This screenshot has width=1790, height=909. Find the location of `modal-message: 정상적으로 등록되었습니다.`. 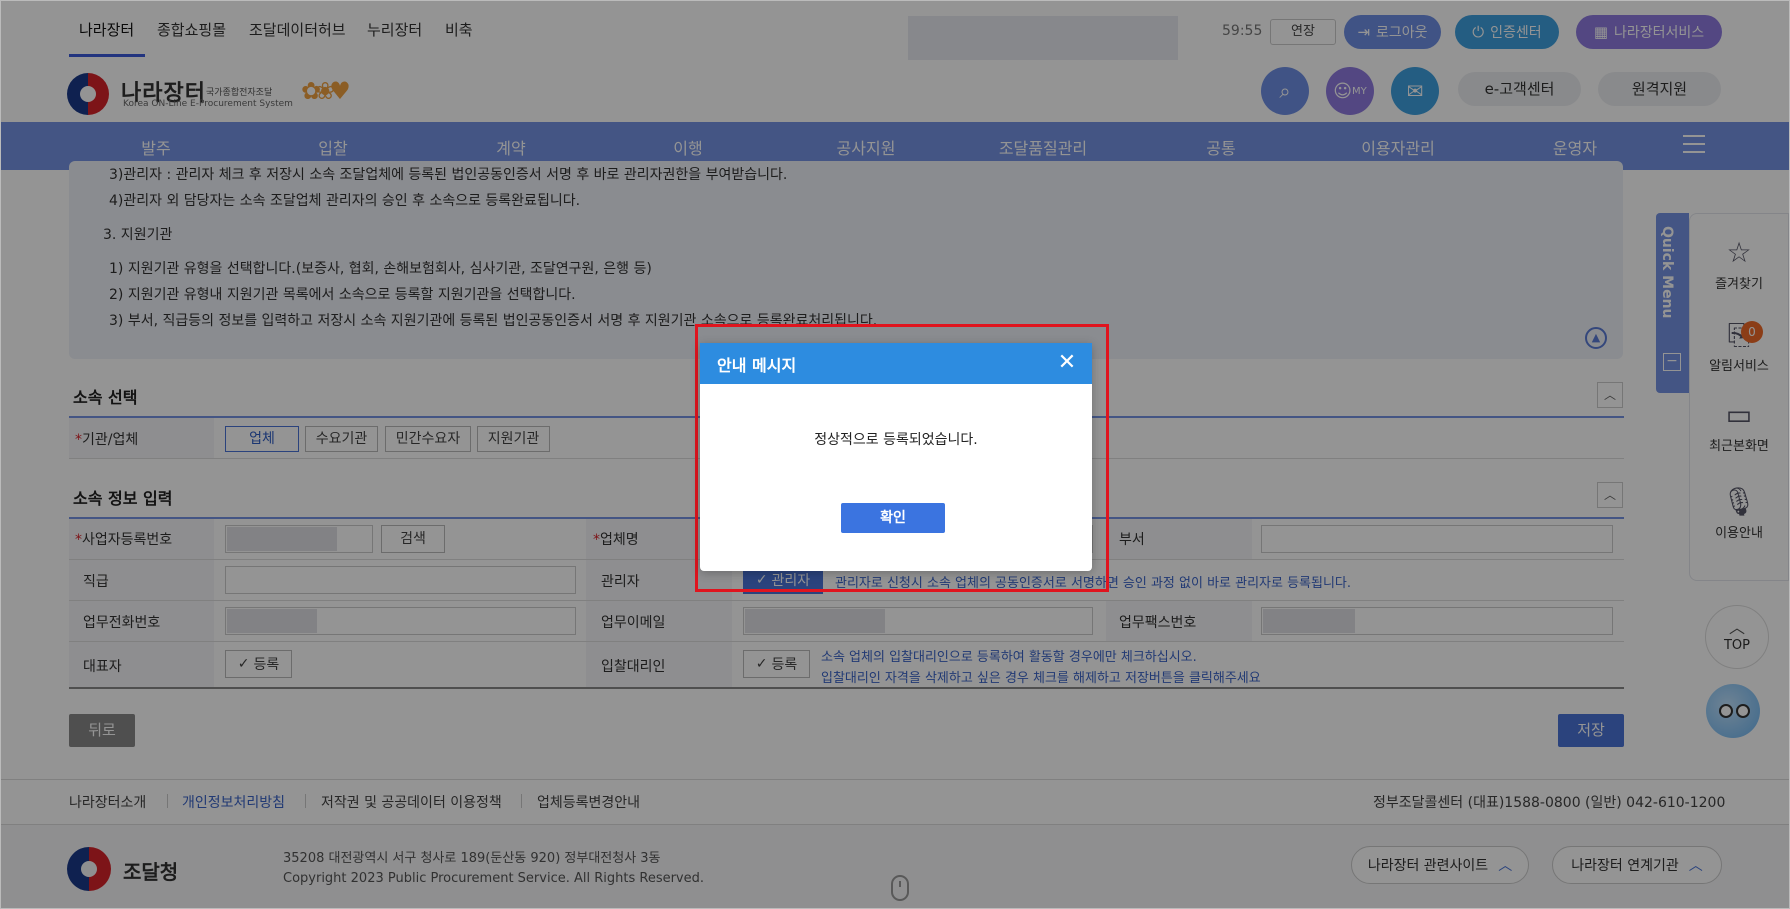

modal-message: 정상적으로 등록되었습니다. is located at coordinates (896, 440).